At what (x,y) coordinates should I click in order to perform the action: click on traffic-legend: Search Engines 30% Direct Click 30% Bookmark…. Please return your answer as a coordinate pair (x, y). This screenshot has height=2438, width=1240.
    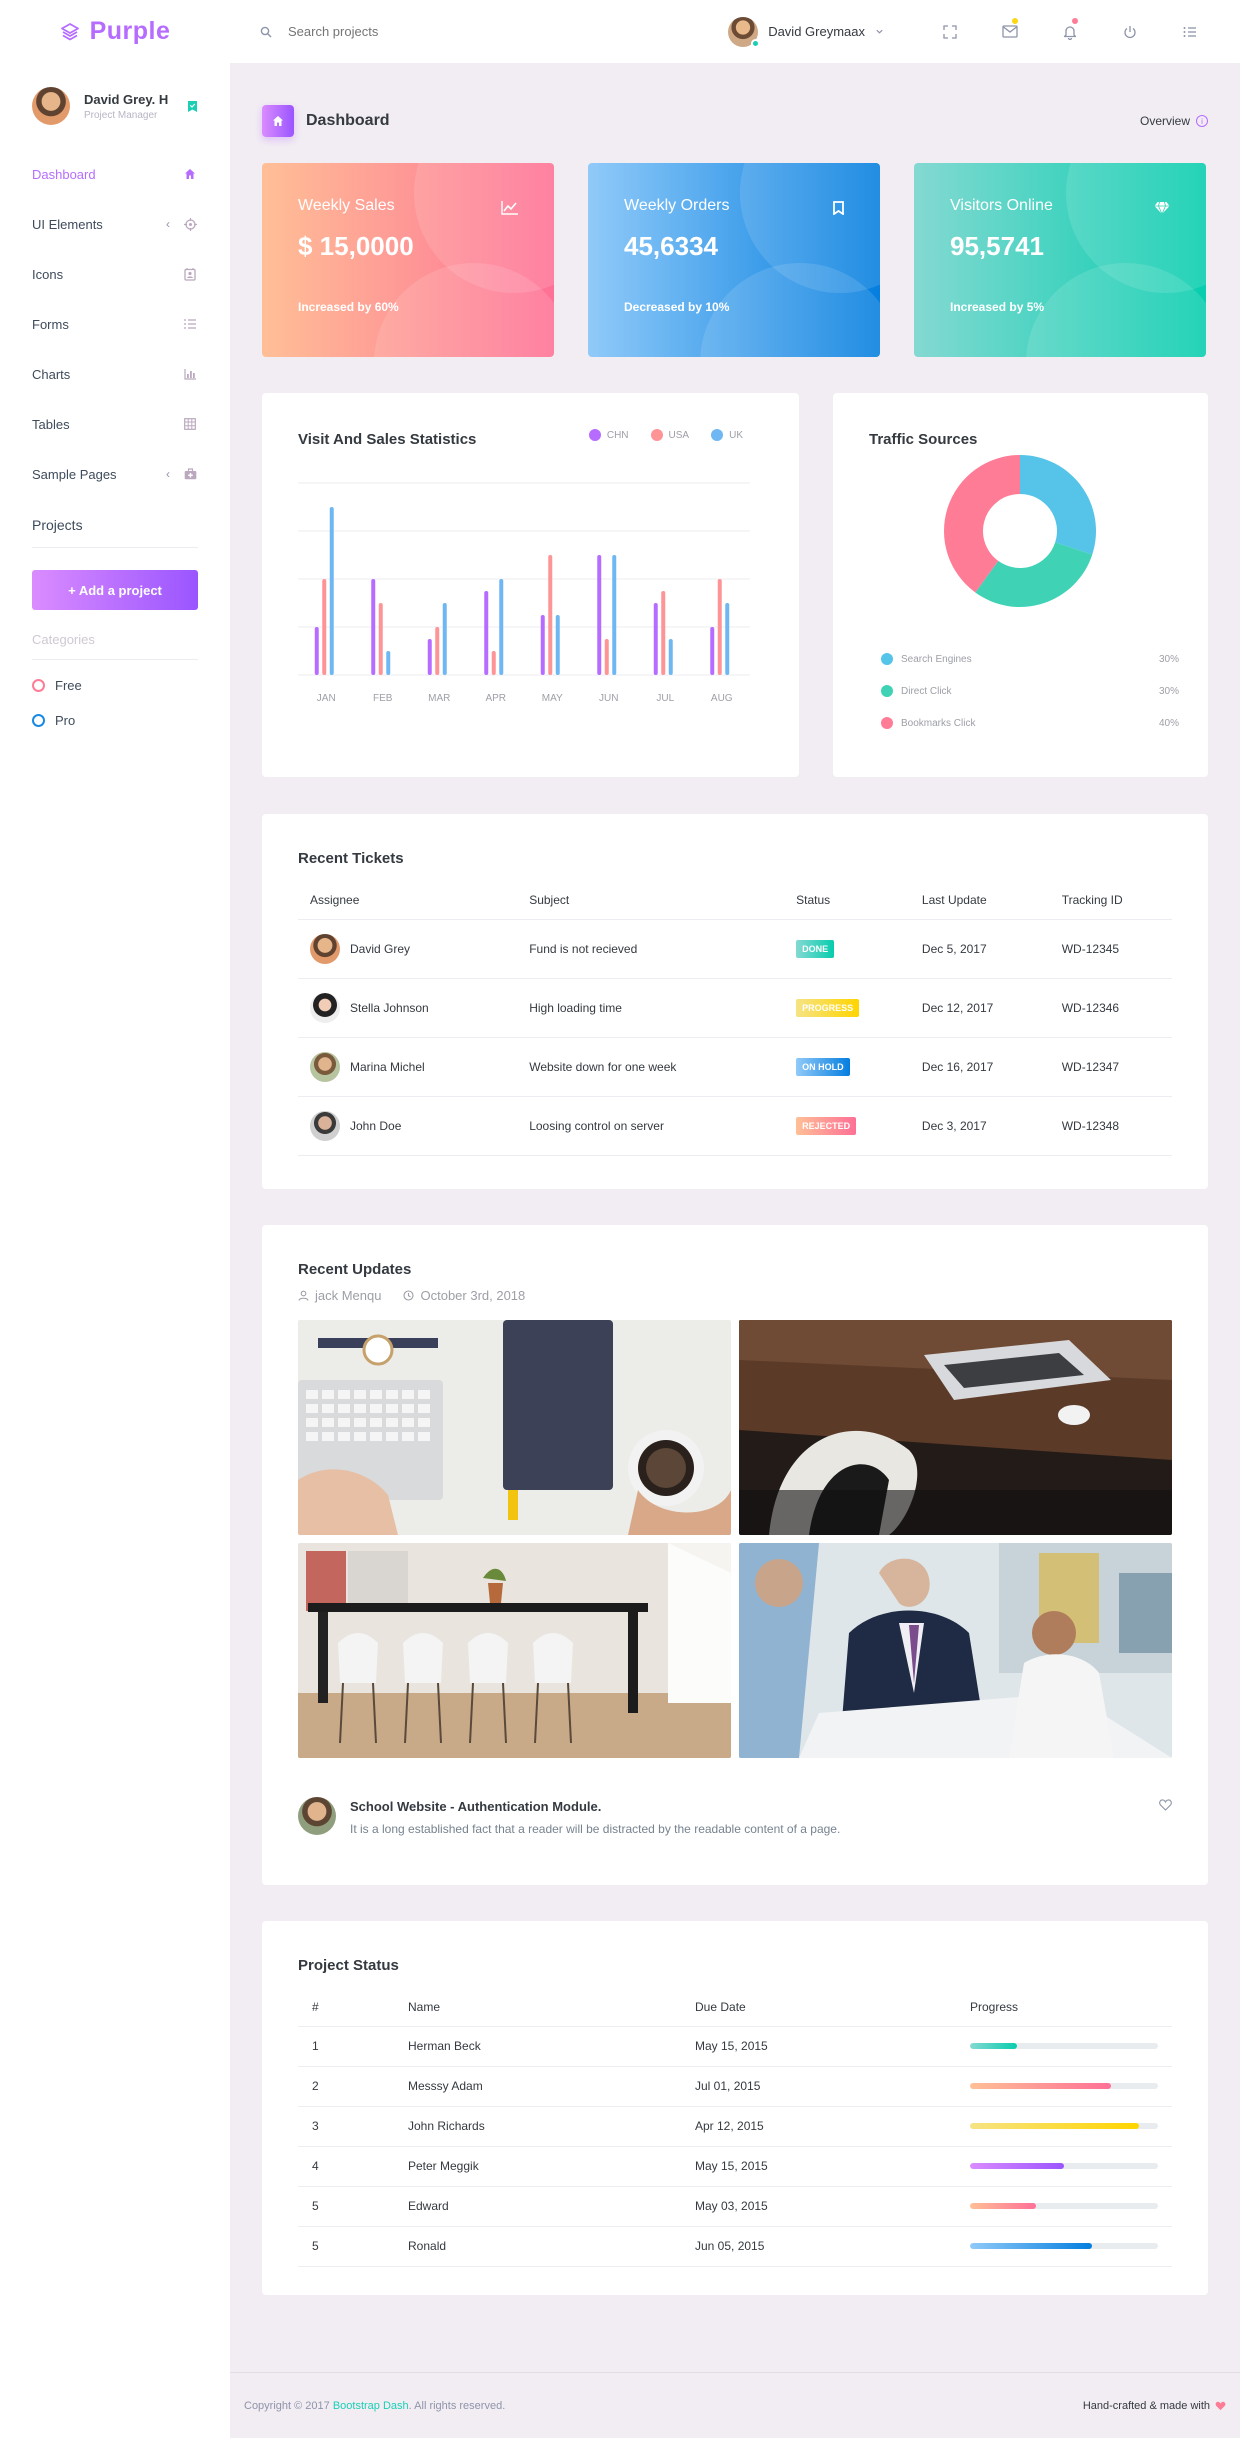
    Looking at the image, I should click on (1030, 691).